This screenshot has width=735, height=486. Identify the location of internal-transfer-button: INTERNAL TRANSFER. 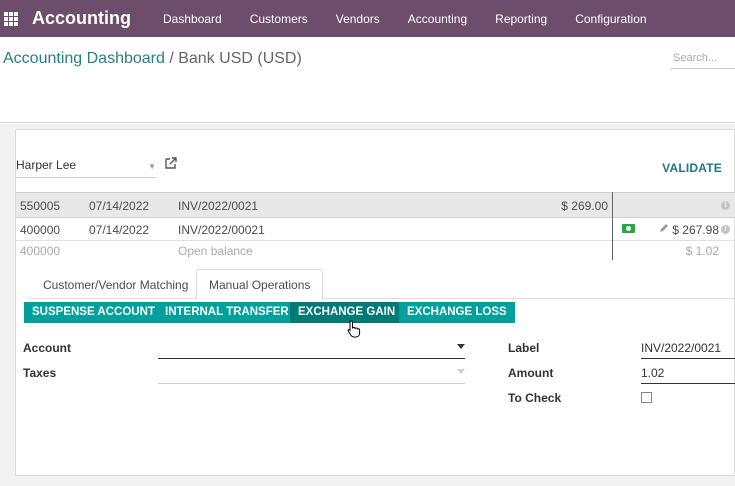
(227, 312).